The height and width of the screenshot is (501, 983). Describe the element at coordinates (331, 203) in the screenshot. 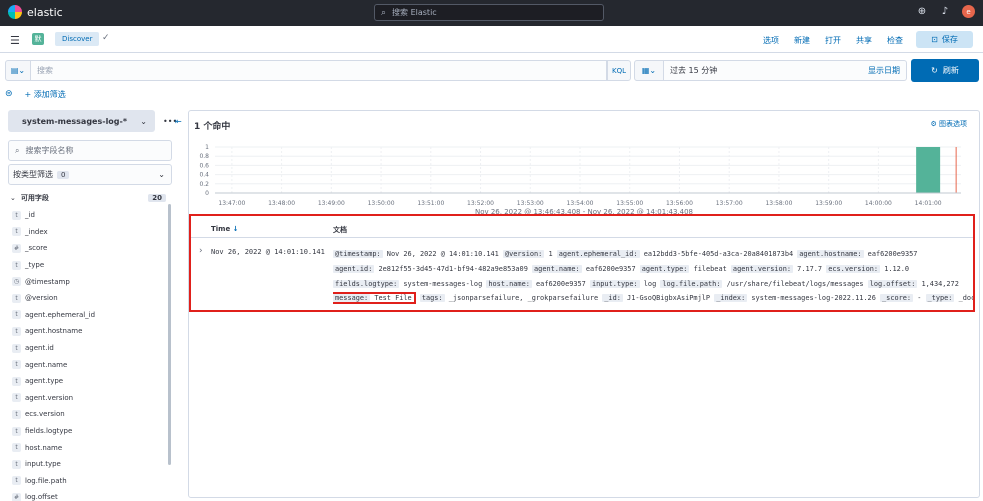

I see `x-tick-label: 13:49:00` at that location.